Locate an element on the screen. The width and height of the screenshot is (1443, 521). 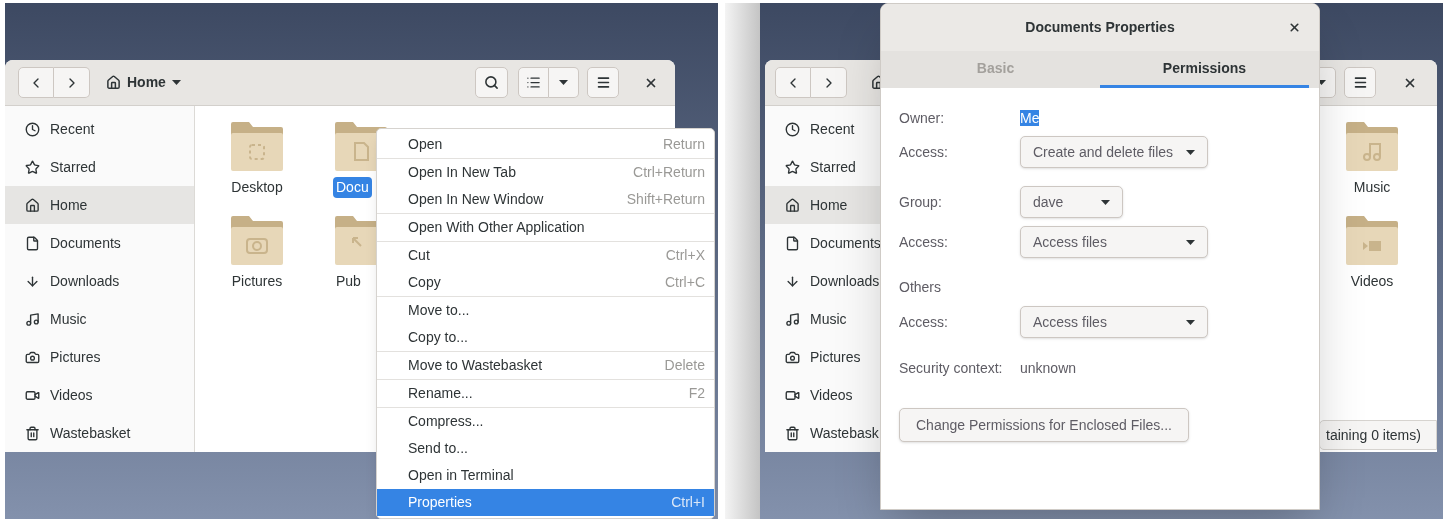
shortcut-label: Ctrl+I is located at coordinates (688, 502).